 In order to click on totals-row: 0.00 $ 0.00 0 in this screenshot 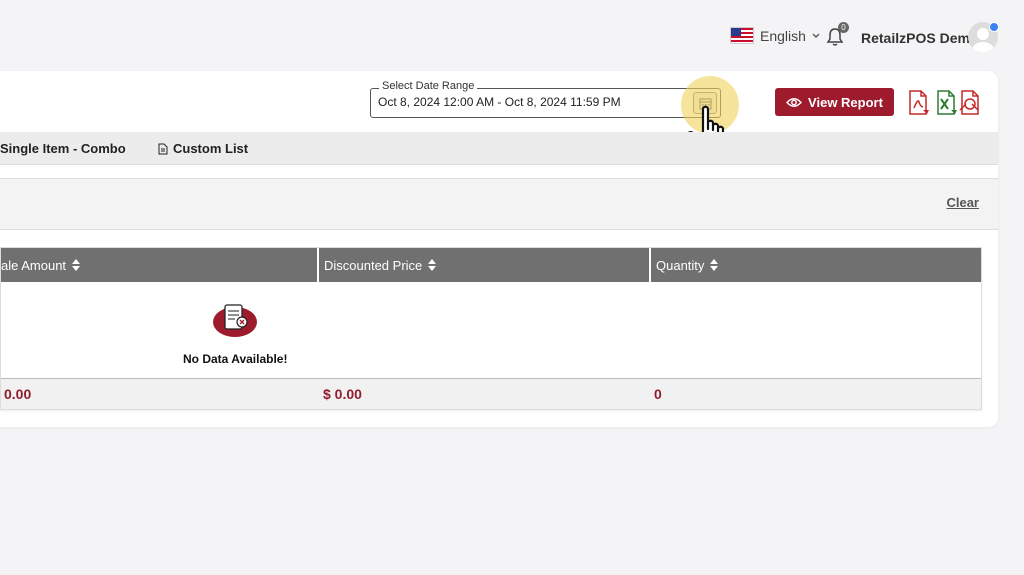, I will do `click(491, 394)`.